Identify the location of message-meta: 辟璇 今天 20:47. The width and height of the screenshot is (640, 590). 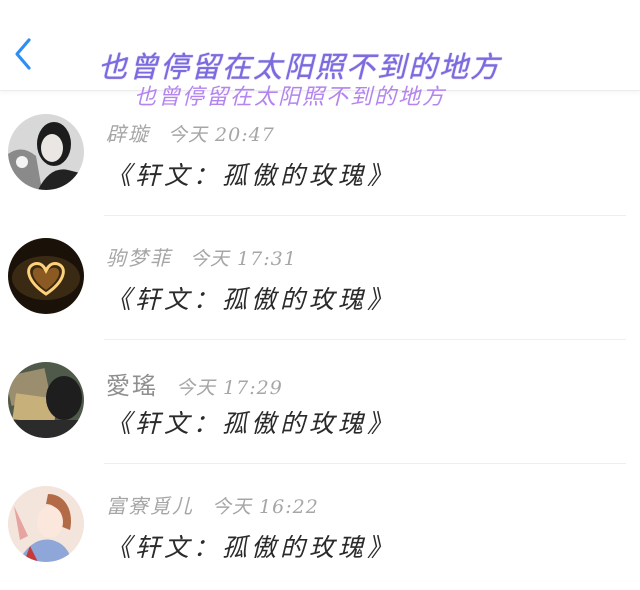
(190, 132).